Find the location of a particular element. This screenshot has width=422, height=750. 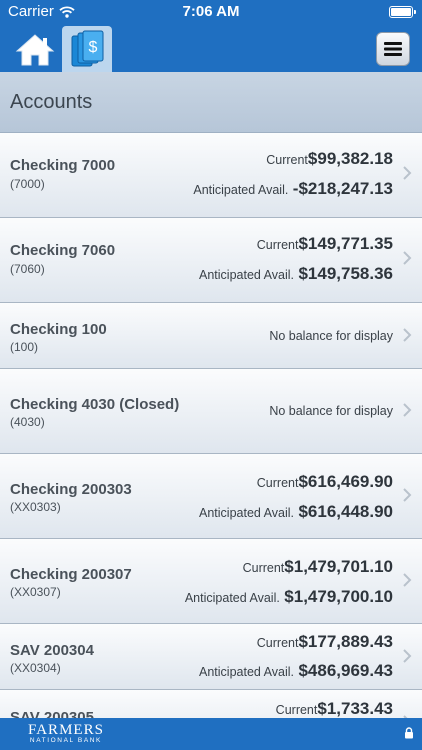

anticipated-balance: Anticipated Avail. $149,758.36 is located at coordinates (296, 274).